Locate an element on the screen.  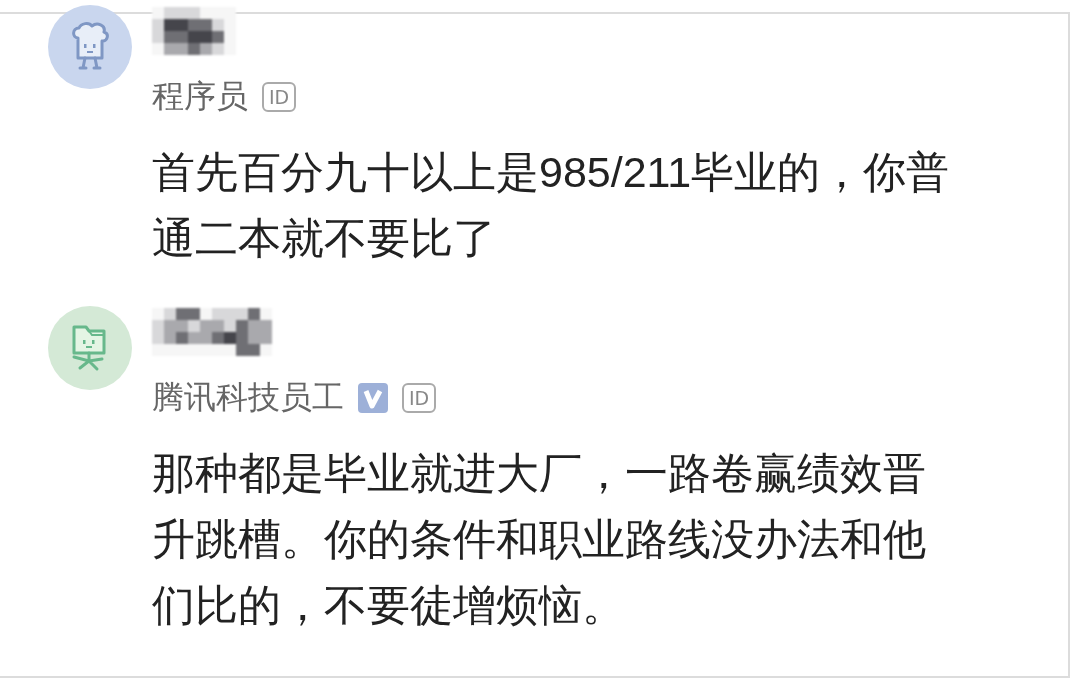
chef-character-icon is located at coordinates (90, 47).